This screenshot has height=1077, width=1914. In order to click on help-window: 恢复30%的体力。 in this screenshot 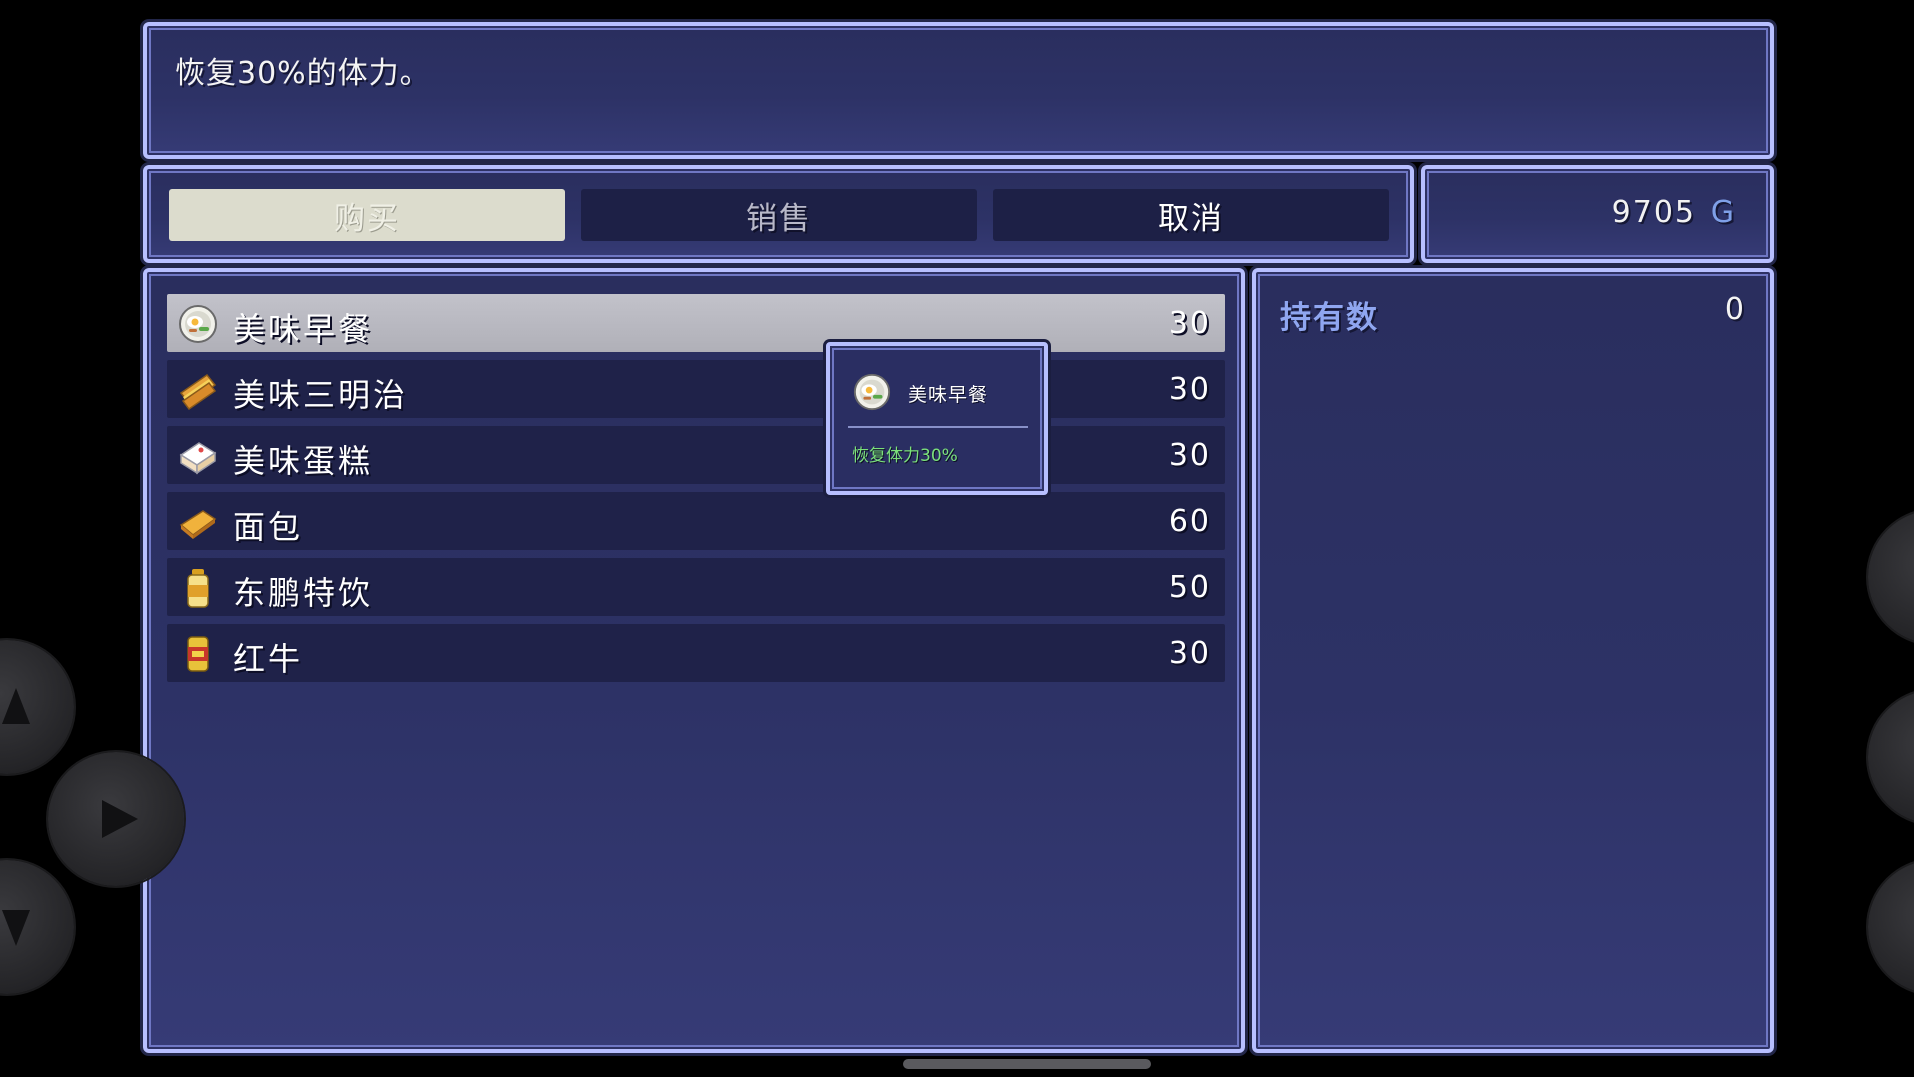, I will do `click(958, 90)`.